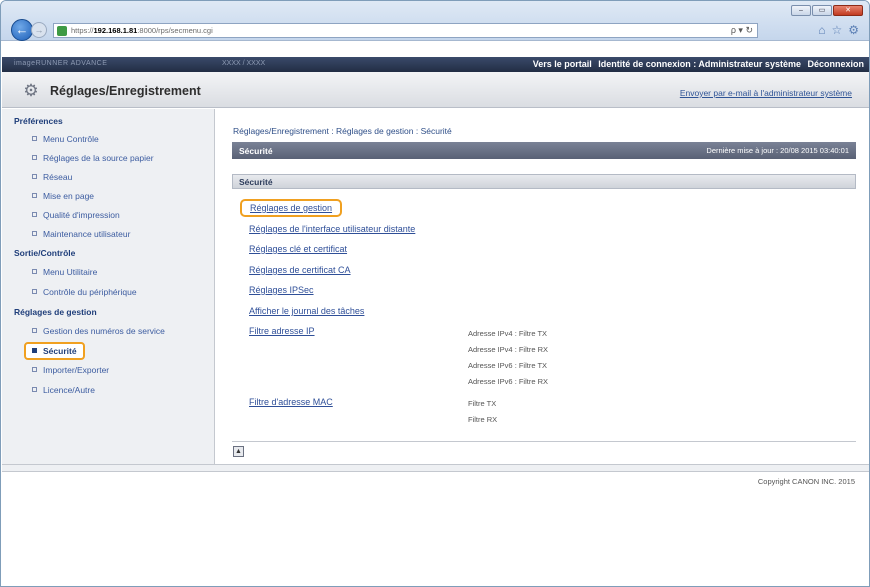  What do you see at coordinates (291, 208) in the screenshot?
I see `link-reglages-gestion: Réglages de gestion` at bounding box center [291, 208].